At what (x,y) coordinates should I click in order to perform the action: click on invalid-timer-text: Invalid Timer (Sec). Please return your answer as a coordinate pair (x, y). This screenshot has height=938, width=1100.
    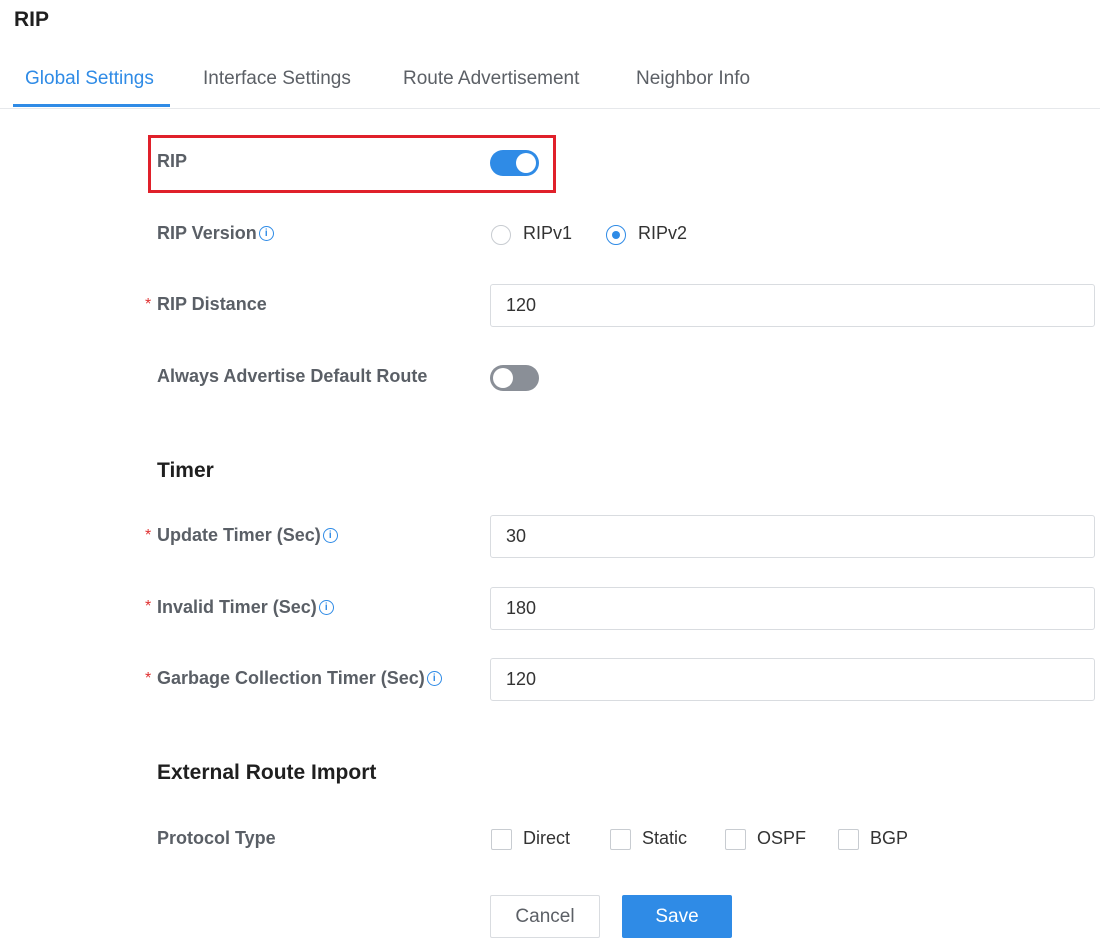
    Looking at the image, I should click on (237, 607).